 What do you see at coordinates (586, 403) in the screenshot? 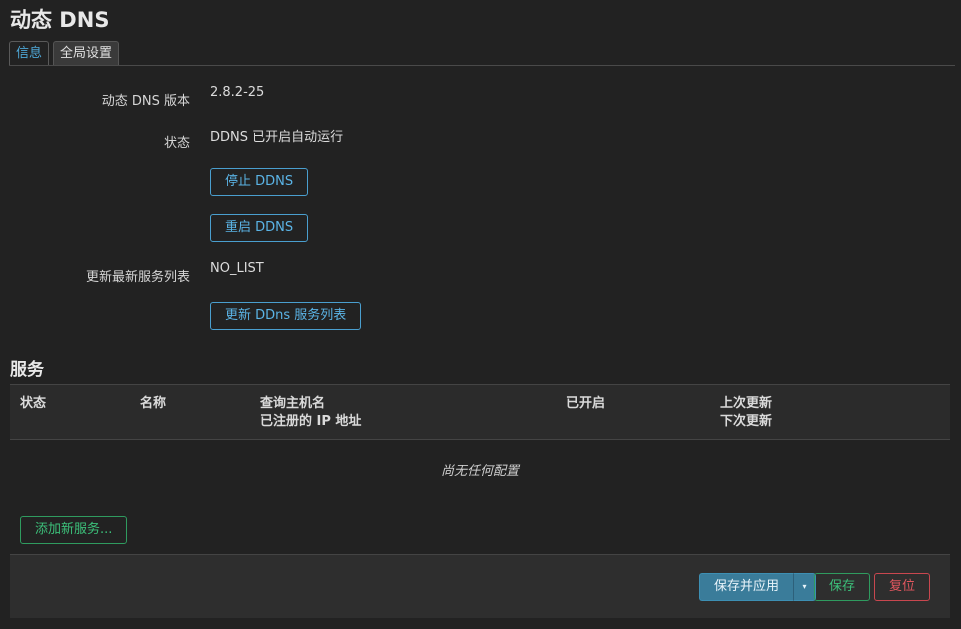
I see `column-enabled: 已开启` at bounding box center [586, 403].